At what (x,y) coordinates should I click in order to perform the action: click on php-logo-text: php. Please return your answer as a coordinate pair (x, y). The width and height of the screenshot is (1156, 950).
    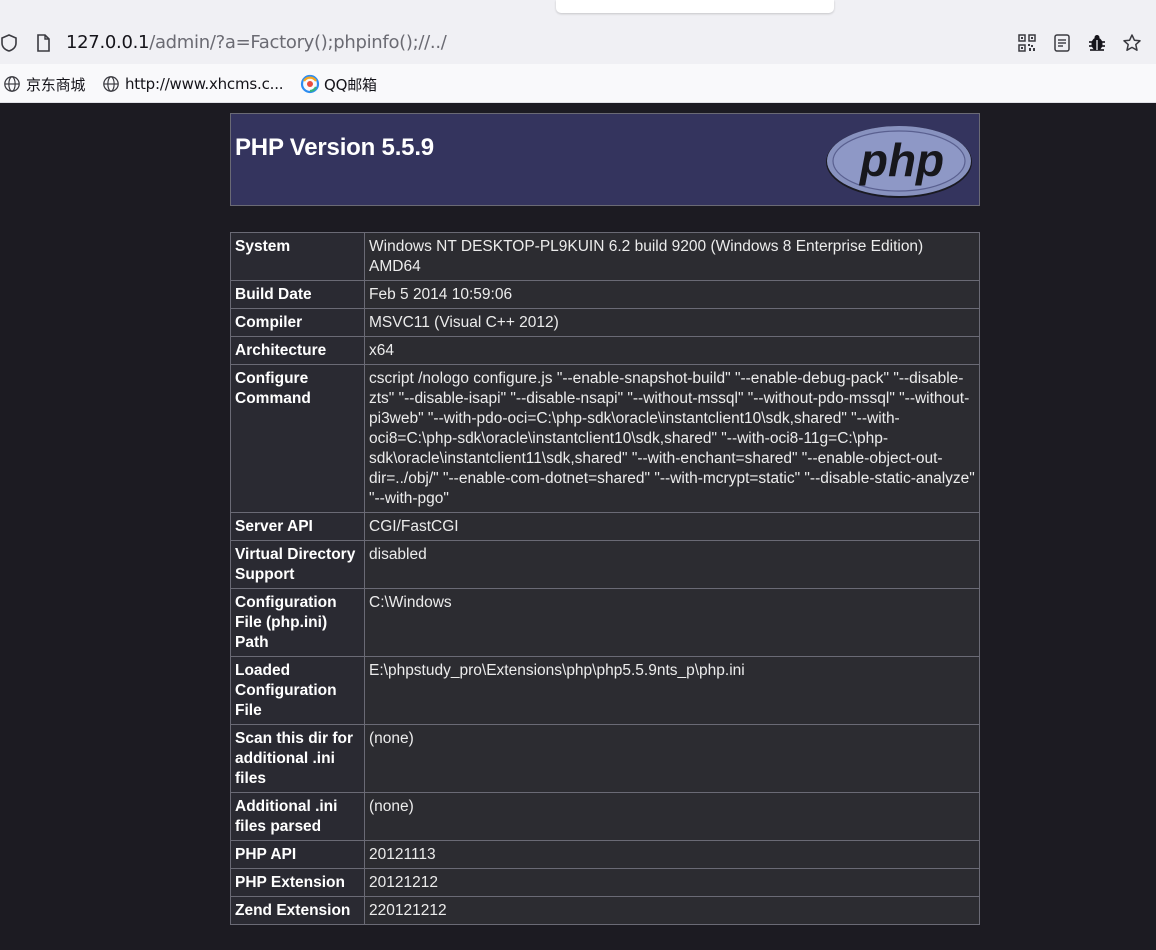
    Looking at the image, I should click on (901, 160).